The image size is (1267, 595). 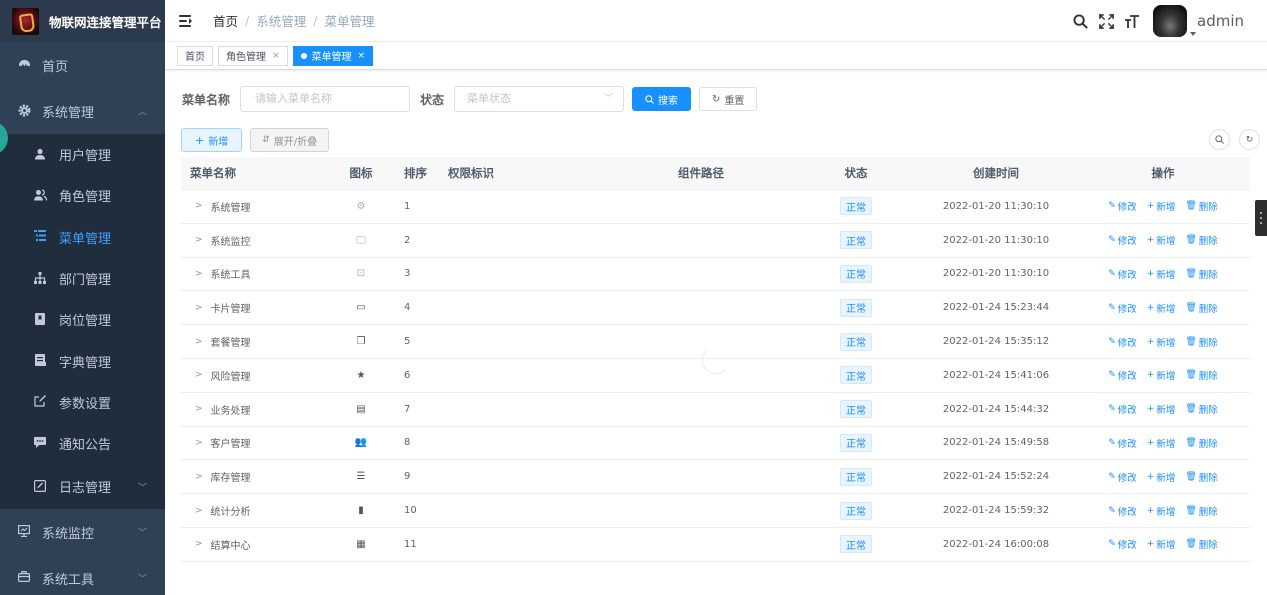 I want to click on breadcrumb-item: 首页, so click(x=225, y=20).